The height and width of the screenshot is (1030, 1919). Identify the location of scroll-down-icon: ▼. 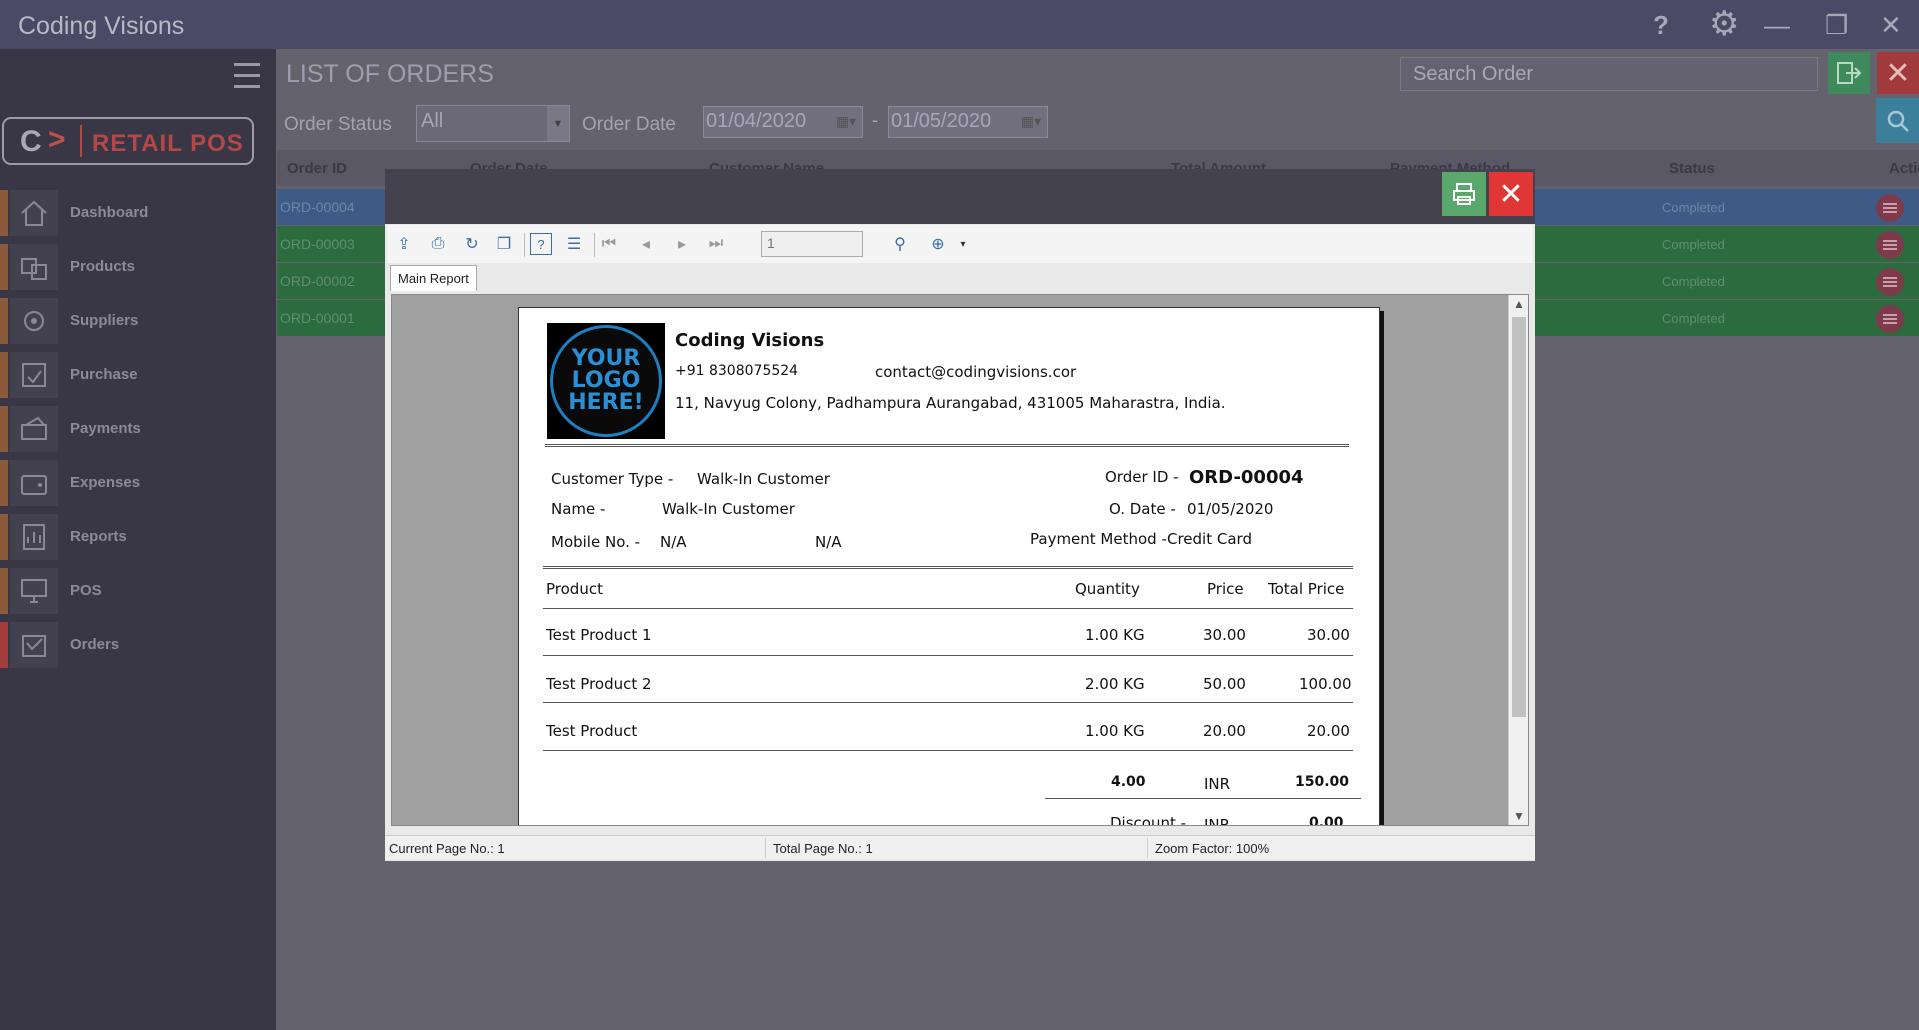
(1518, 816).